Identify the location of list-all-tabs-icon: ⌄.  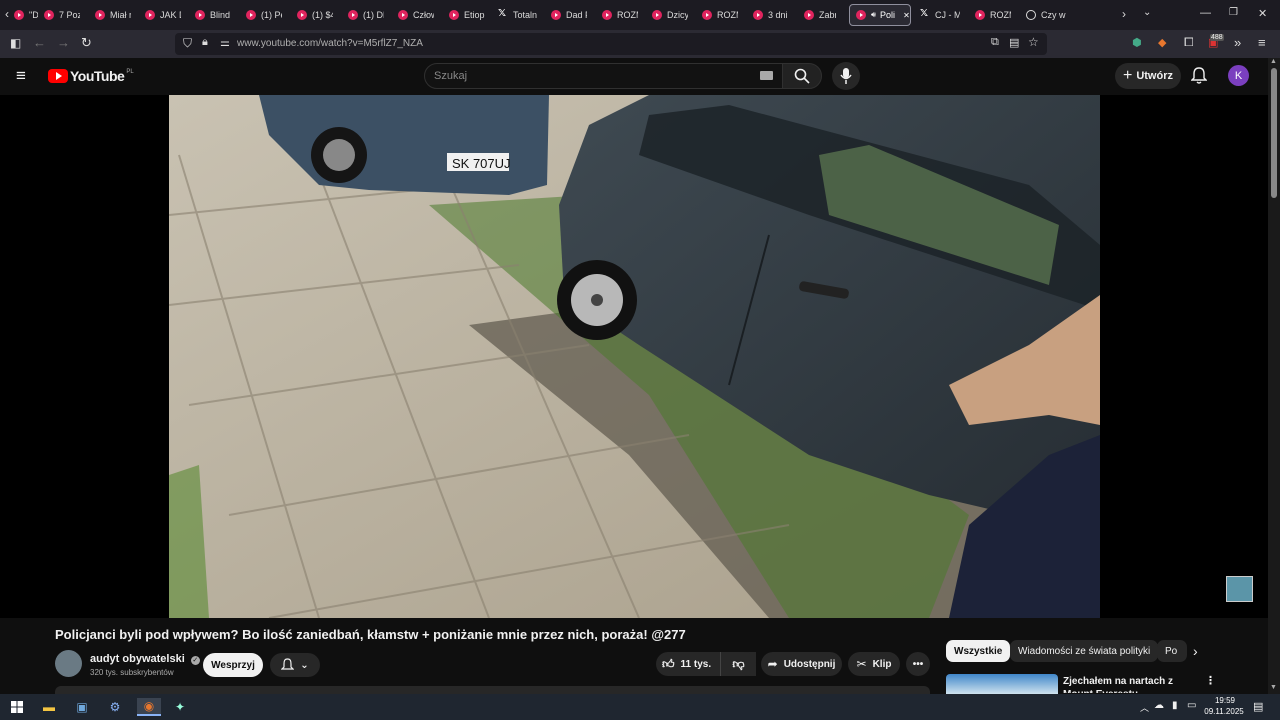
(1147, 12).